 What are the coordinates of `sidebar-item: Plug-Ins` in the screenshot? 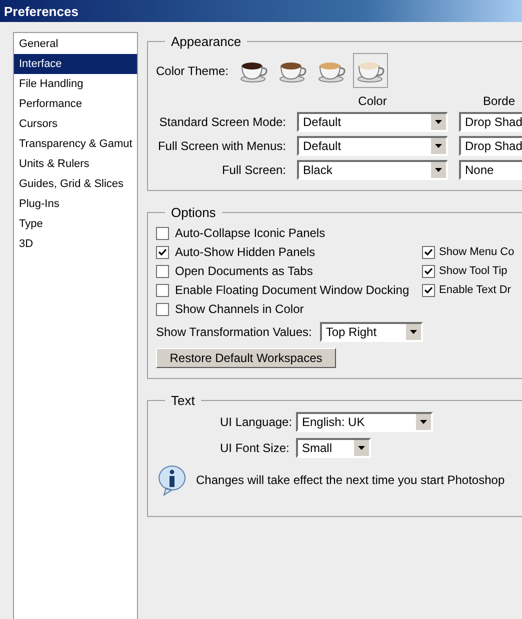 It's located at (75, 204).